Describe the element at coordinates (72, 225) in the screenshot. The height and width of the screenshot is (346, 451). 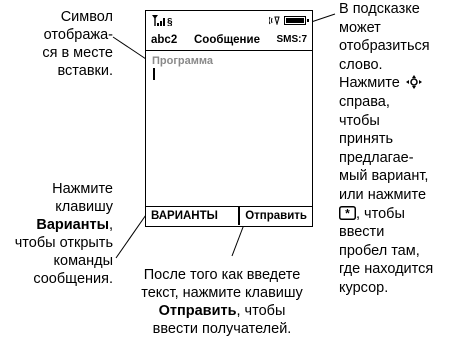
I see `options-key-name: Варианты` at that location.